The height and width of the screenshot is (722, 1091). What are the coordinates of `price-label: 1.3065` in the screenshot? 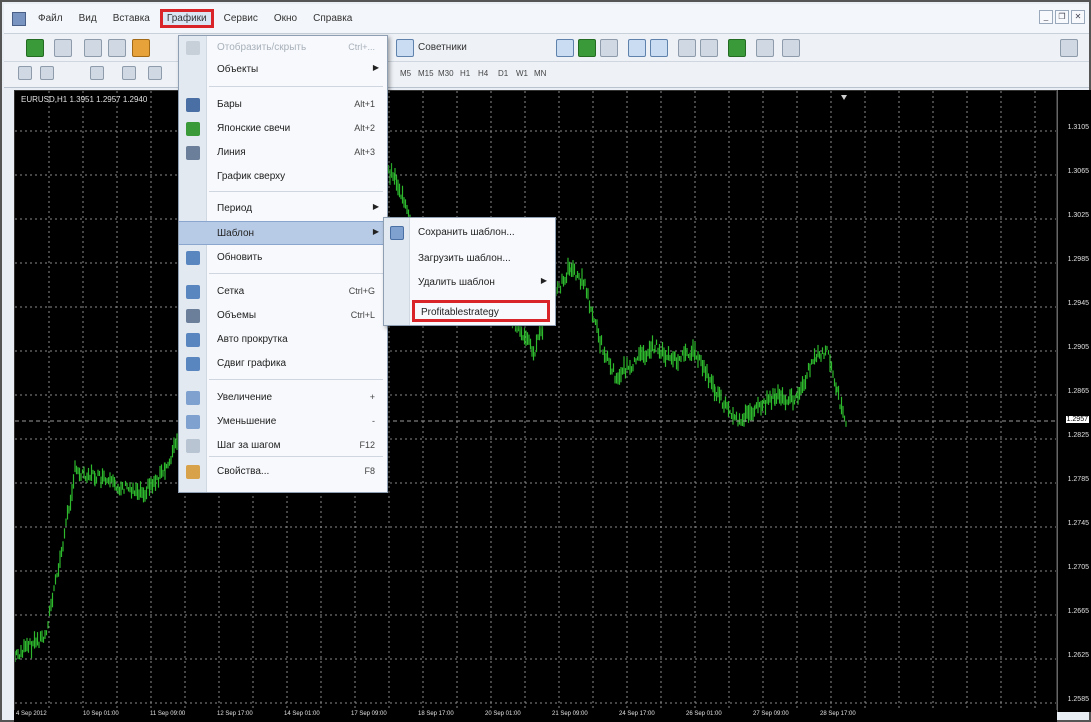 It's located at (1078, 171).